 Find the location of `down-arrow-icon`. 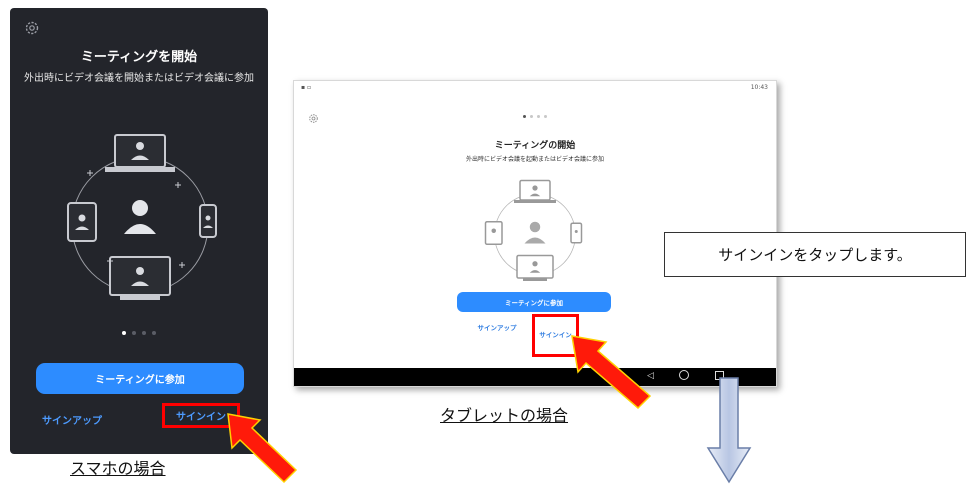

down-arrow-icon is located at coordinates (729, 430).